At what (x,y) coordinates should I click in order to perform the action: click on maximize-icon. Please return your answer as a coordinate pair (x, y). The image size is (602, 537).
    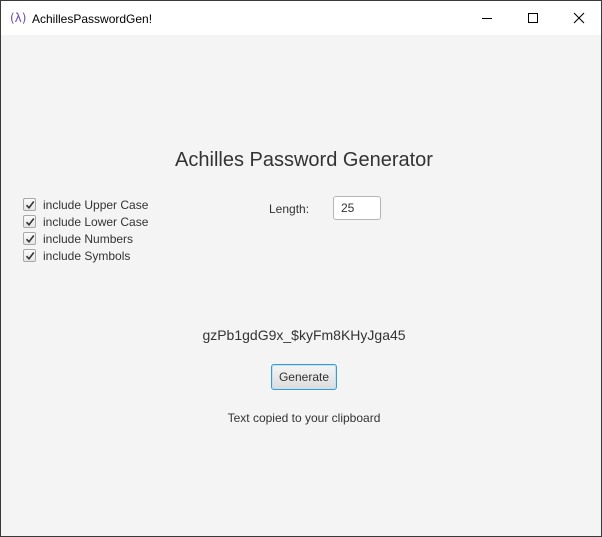
    Looking at the image, I should click on (533, 18).